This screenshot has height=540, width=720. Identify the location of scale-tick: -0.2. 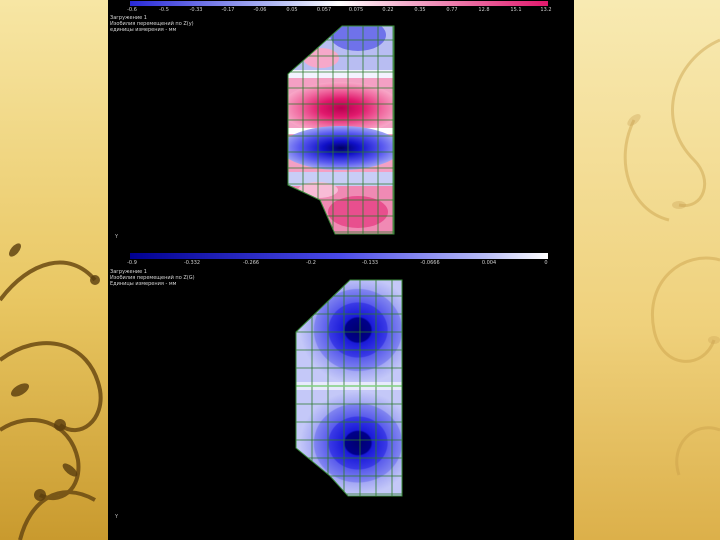
(311, 263).